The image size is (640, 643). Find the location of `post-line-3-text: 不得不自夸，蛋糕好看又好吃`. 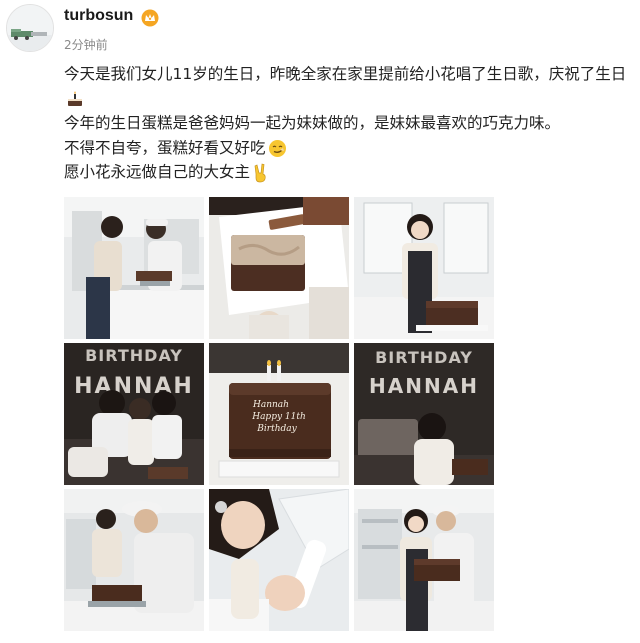

post-line-3-text: 不得不自夸，蛋糕好看又好吃 is located at coordinates (165, 147).